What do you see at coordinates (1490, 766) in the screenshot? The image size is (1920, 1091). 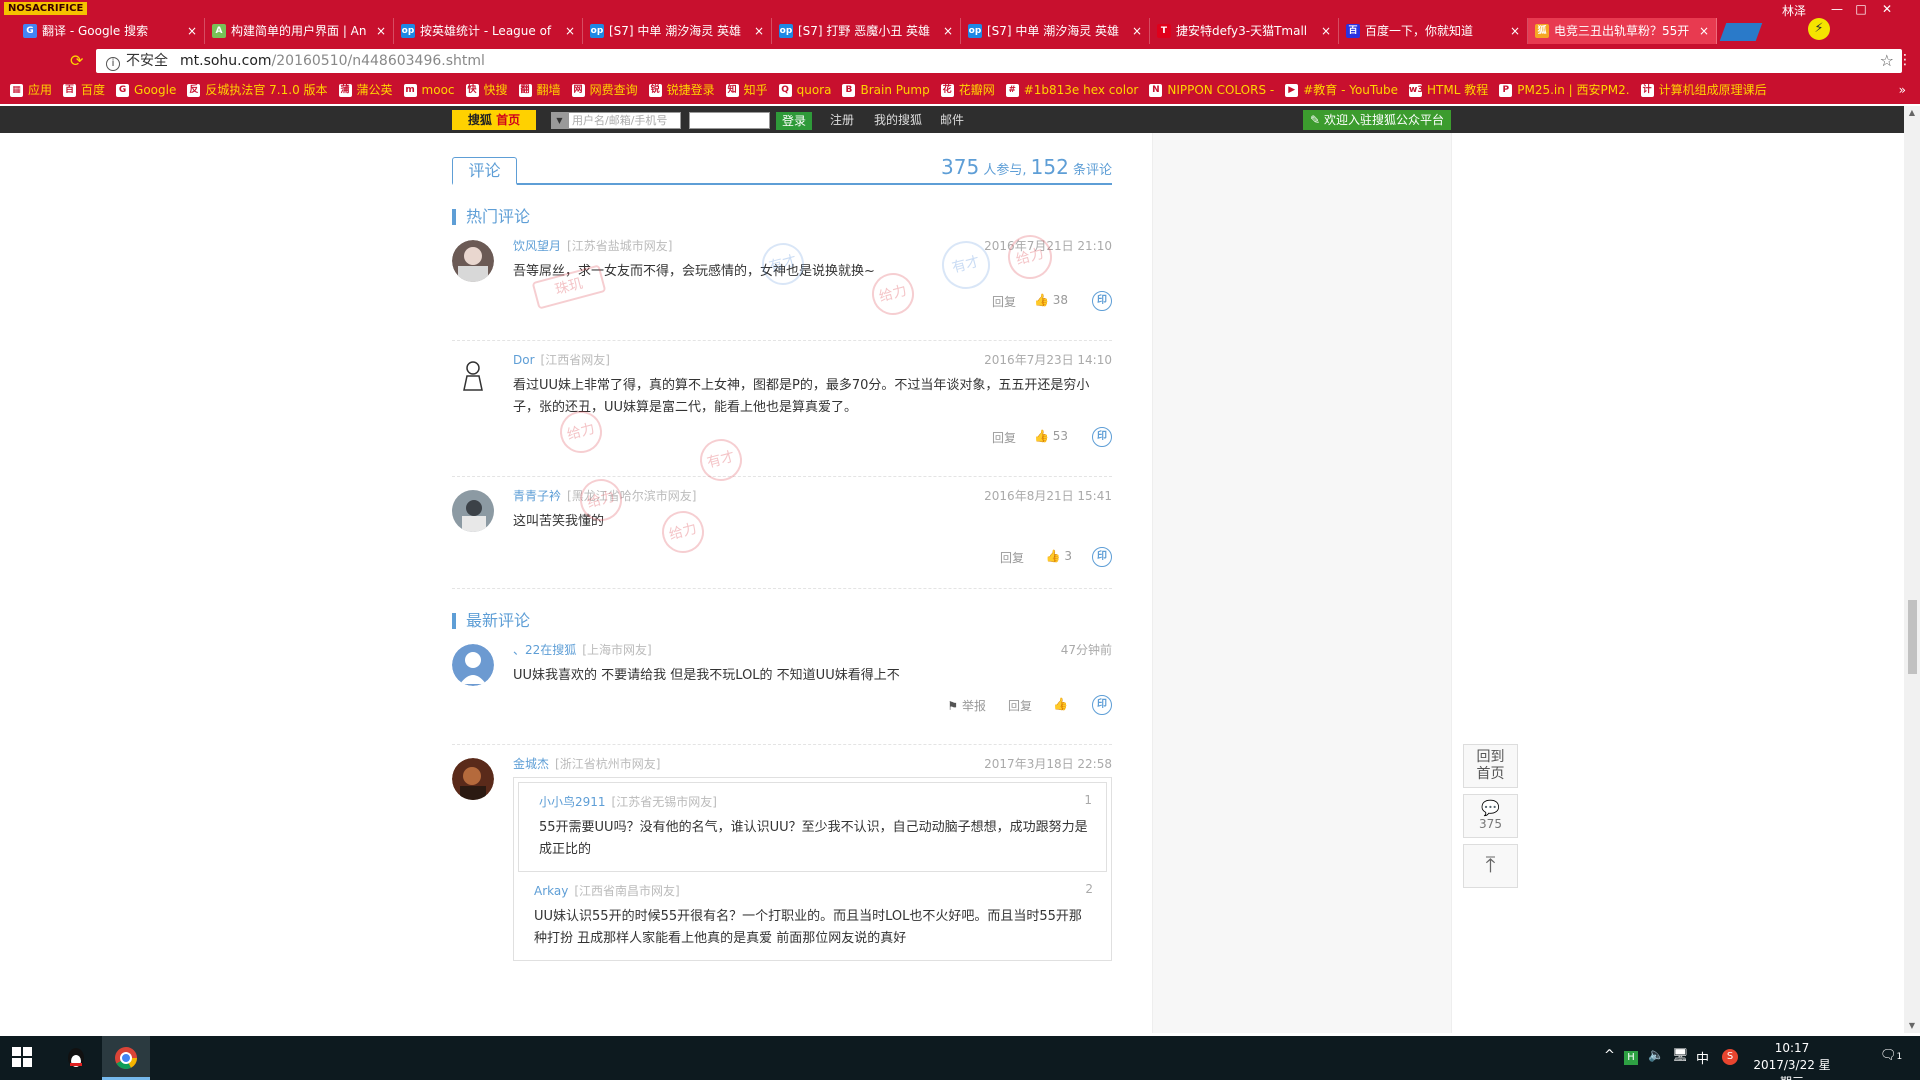 I see `back-to-home-button: 回到首页` at bounding box center [1490, 766].